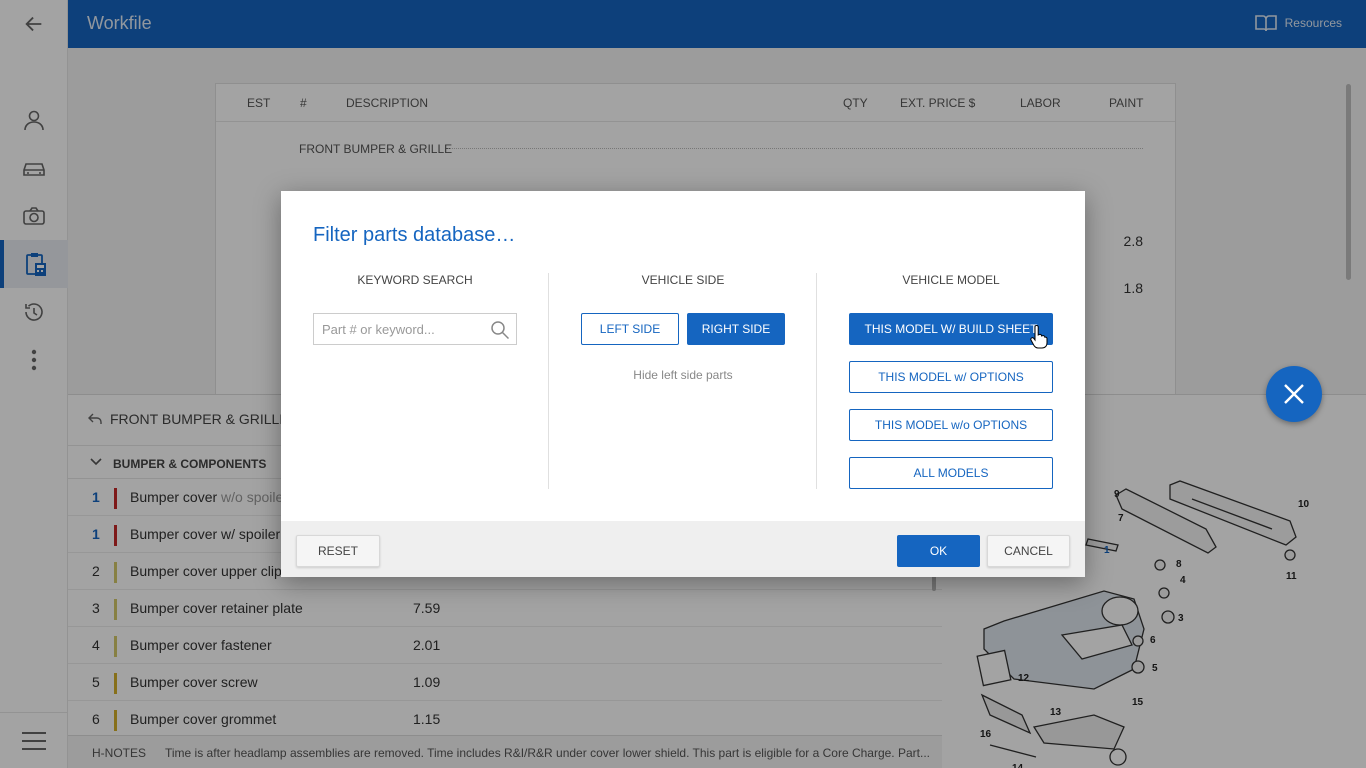 The height and width of the screenshot is (768, 1366). Describe the element at coordinates (683, 280) in the screenshot. I see `vehicle-side-header: VEHICLE SIDE` at that location.